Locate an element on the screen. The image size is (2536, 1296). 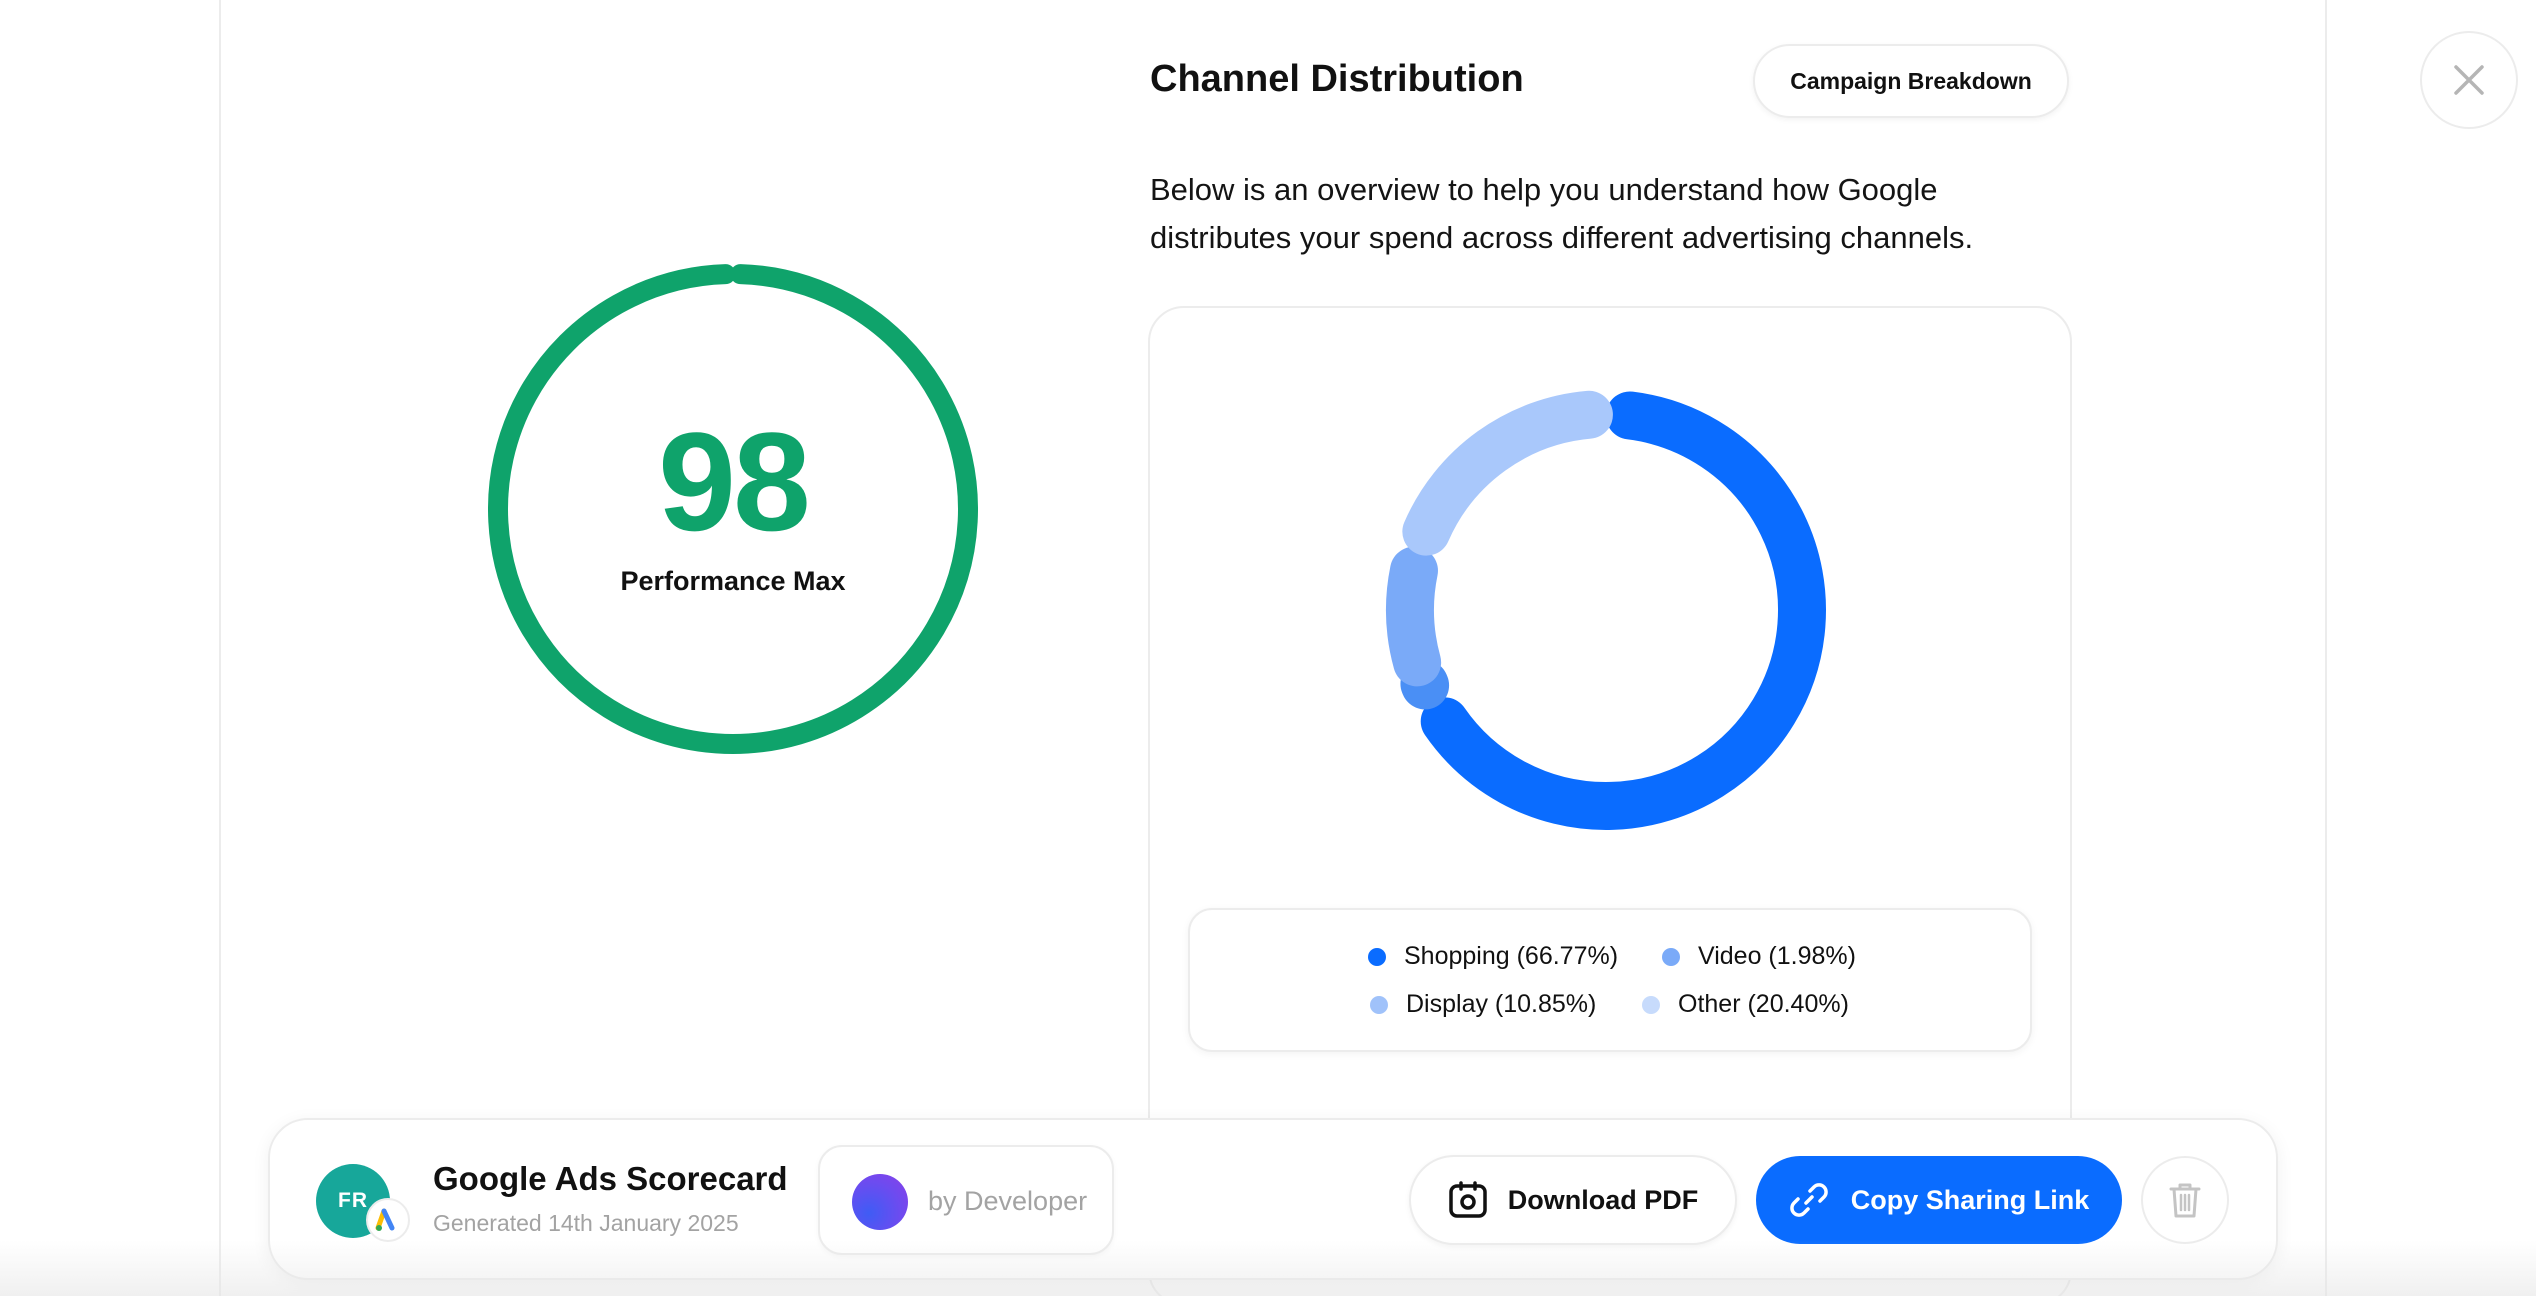
score-label: Performance Max is located at coordinates (733, 581).